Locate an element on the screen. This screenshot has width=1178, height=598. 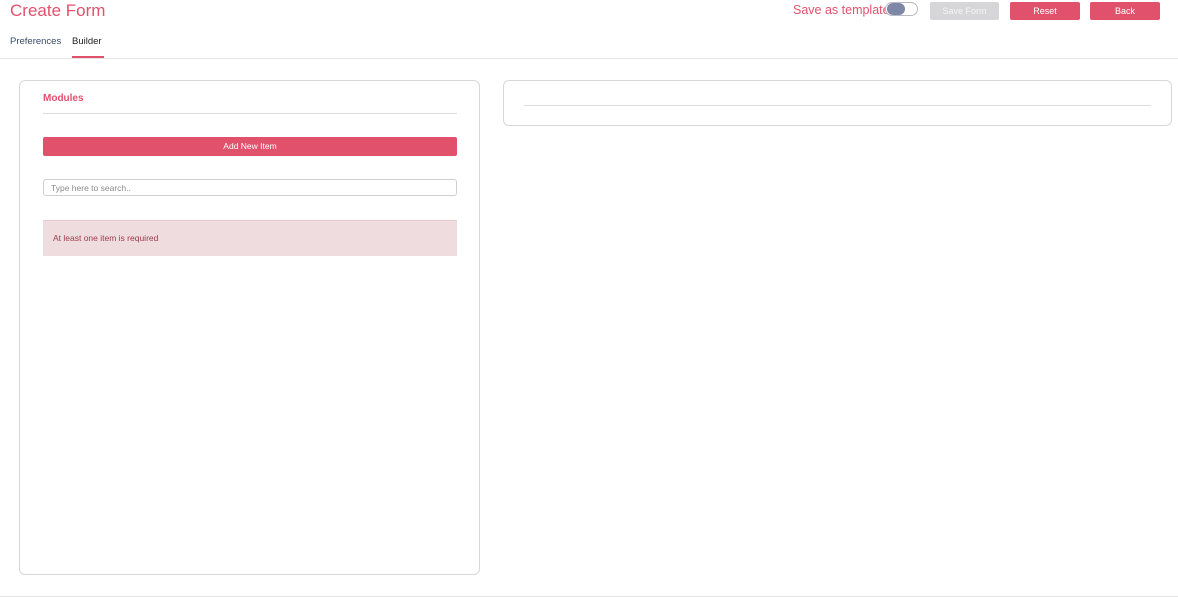
form-canvas-divider is located at coordinates (837, 105).